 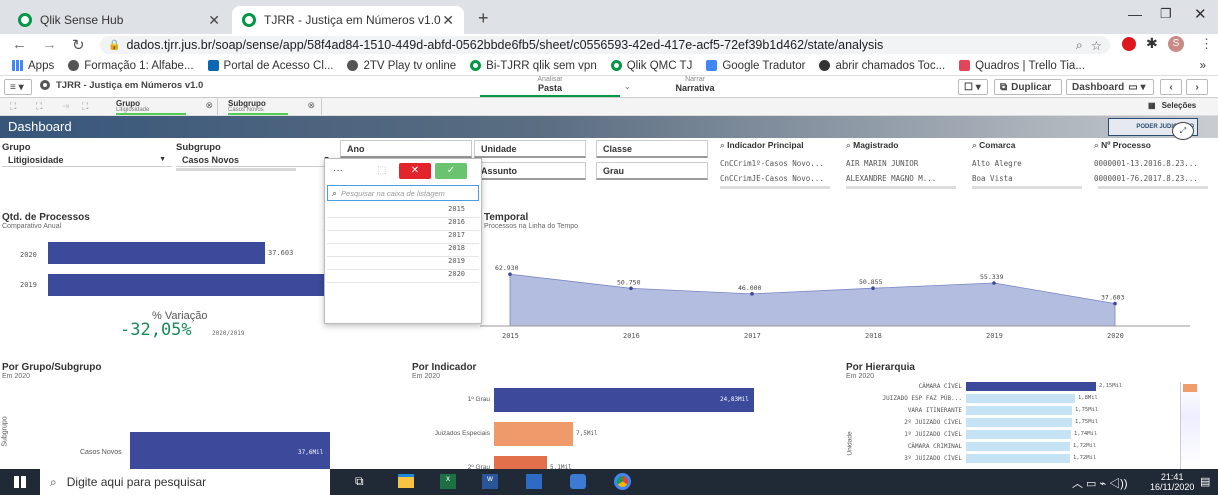 What do you see at coordinates (973, 87) in the screenshot?
I see `bookmark-button: ☐ ▾` at bounding box center [973, 87].